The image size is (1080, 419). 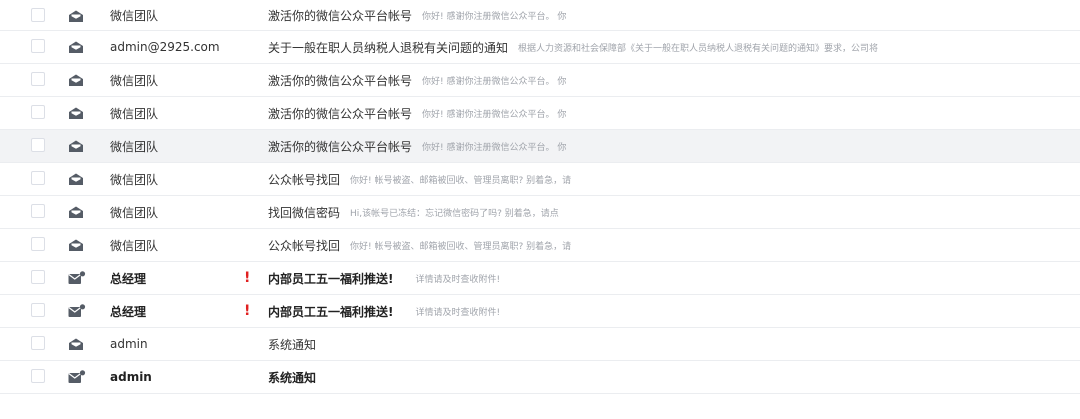 I want to click on mail-row: 微信团队 找回微信密码 Hi,该帐号已冻结：忘记微信密码了吗? 别着急，请点, so click(x=540, y=212).